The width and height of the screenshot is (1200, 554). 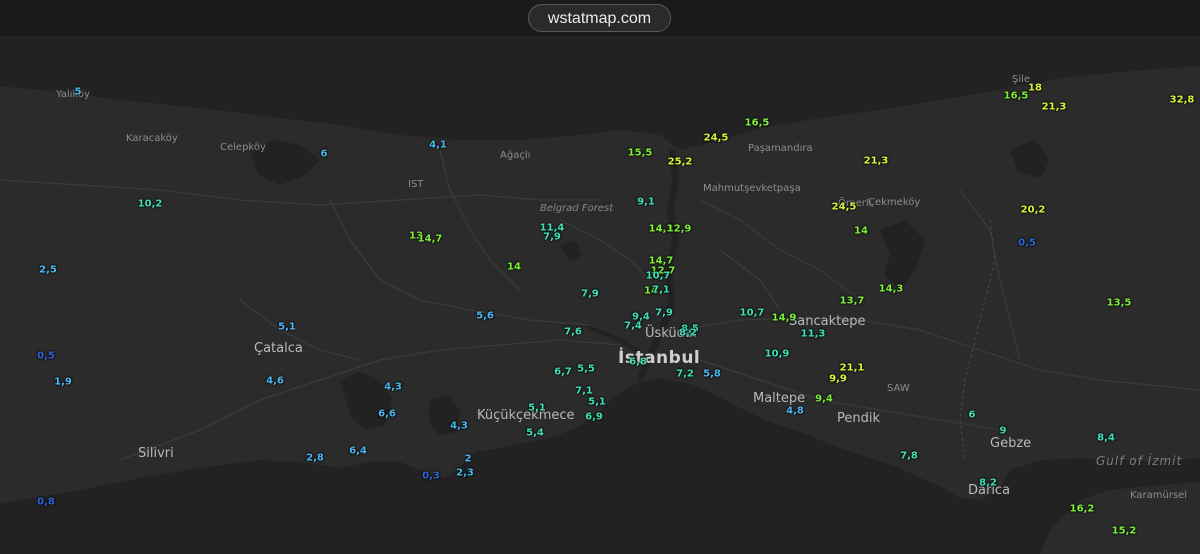 What do you see at coordinates (573, 332) in the screenshot?
I see `reading-value: 7,6` at bounding box center [573, 332].